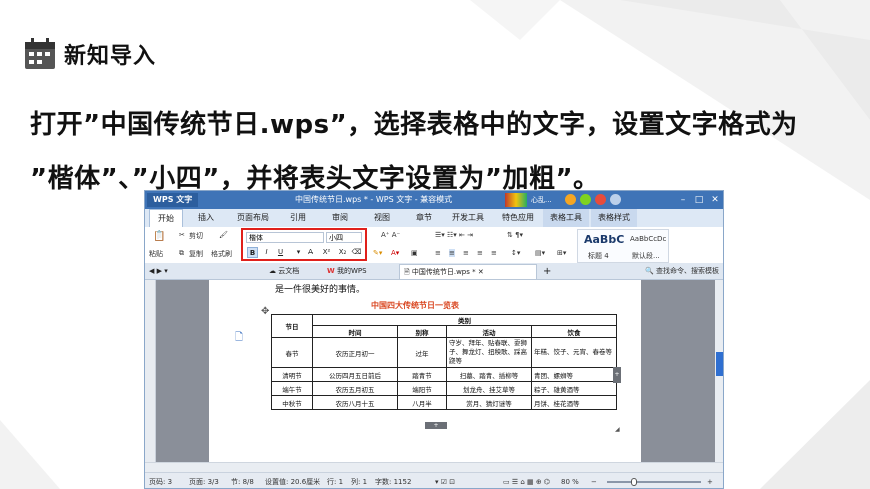 This screenshot has width=870, height=489. I want to click on tab-document: 🗎 中国传统节日.wps * ✕, so click(468, 271).